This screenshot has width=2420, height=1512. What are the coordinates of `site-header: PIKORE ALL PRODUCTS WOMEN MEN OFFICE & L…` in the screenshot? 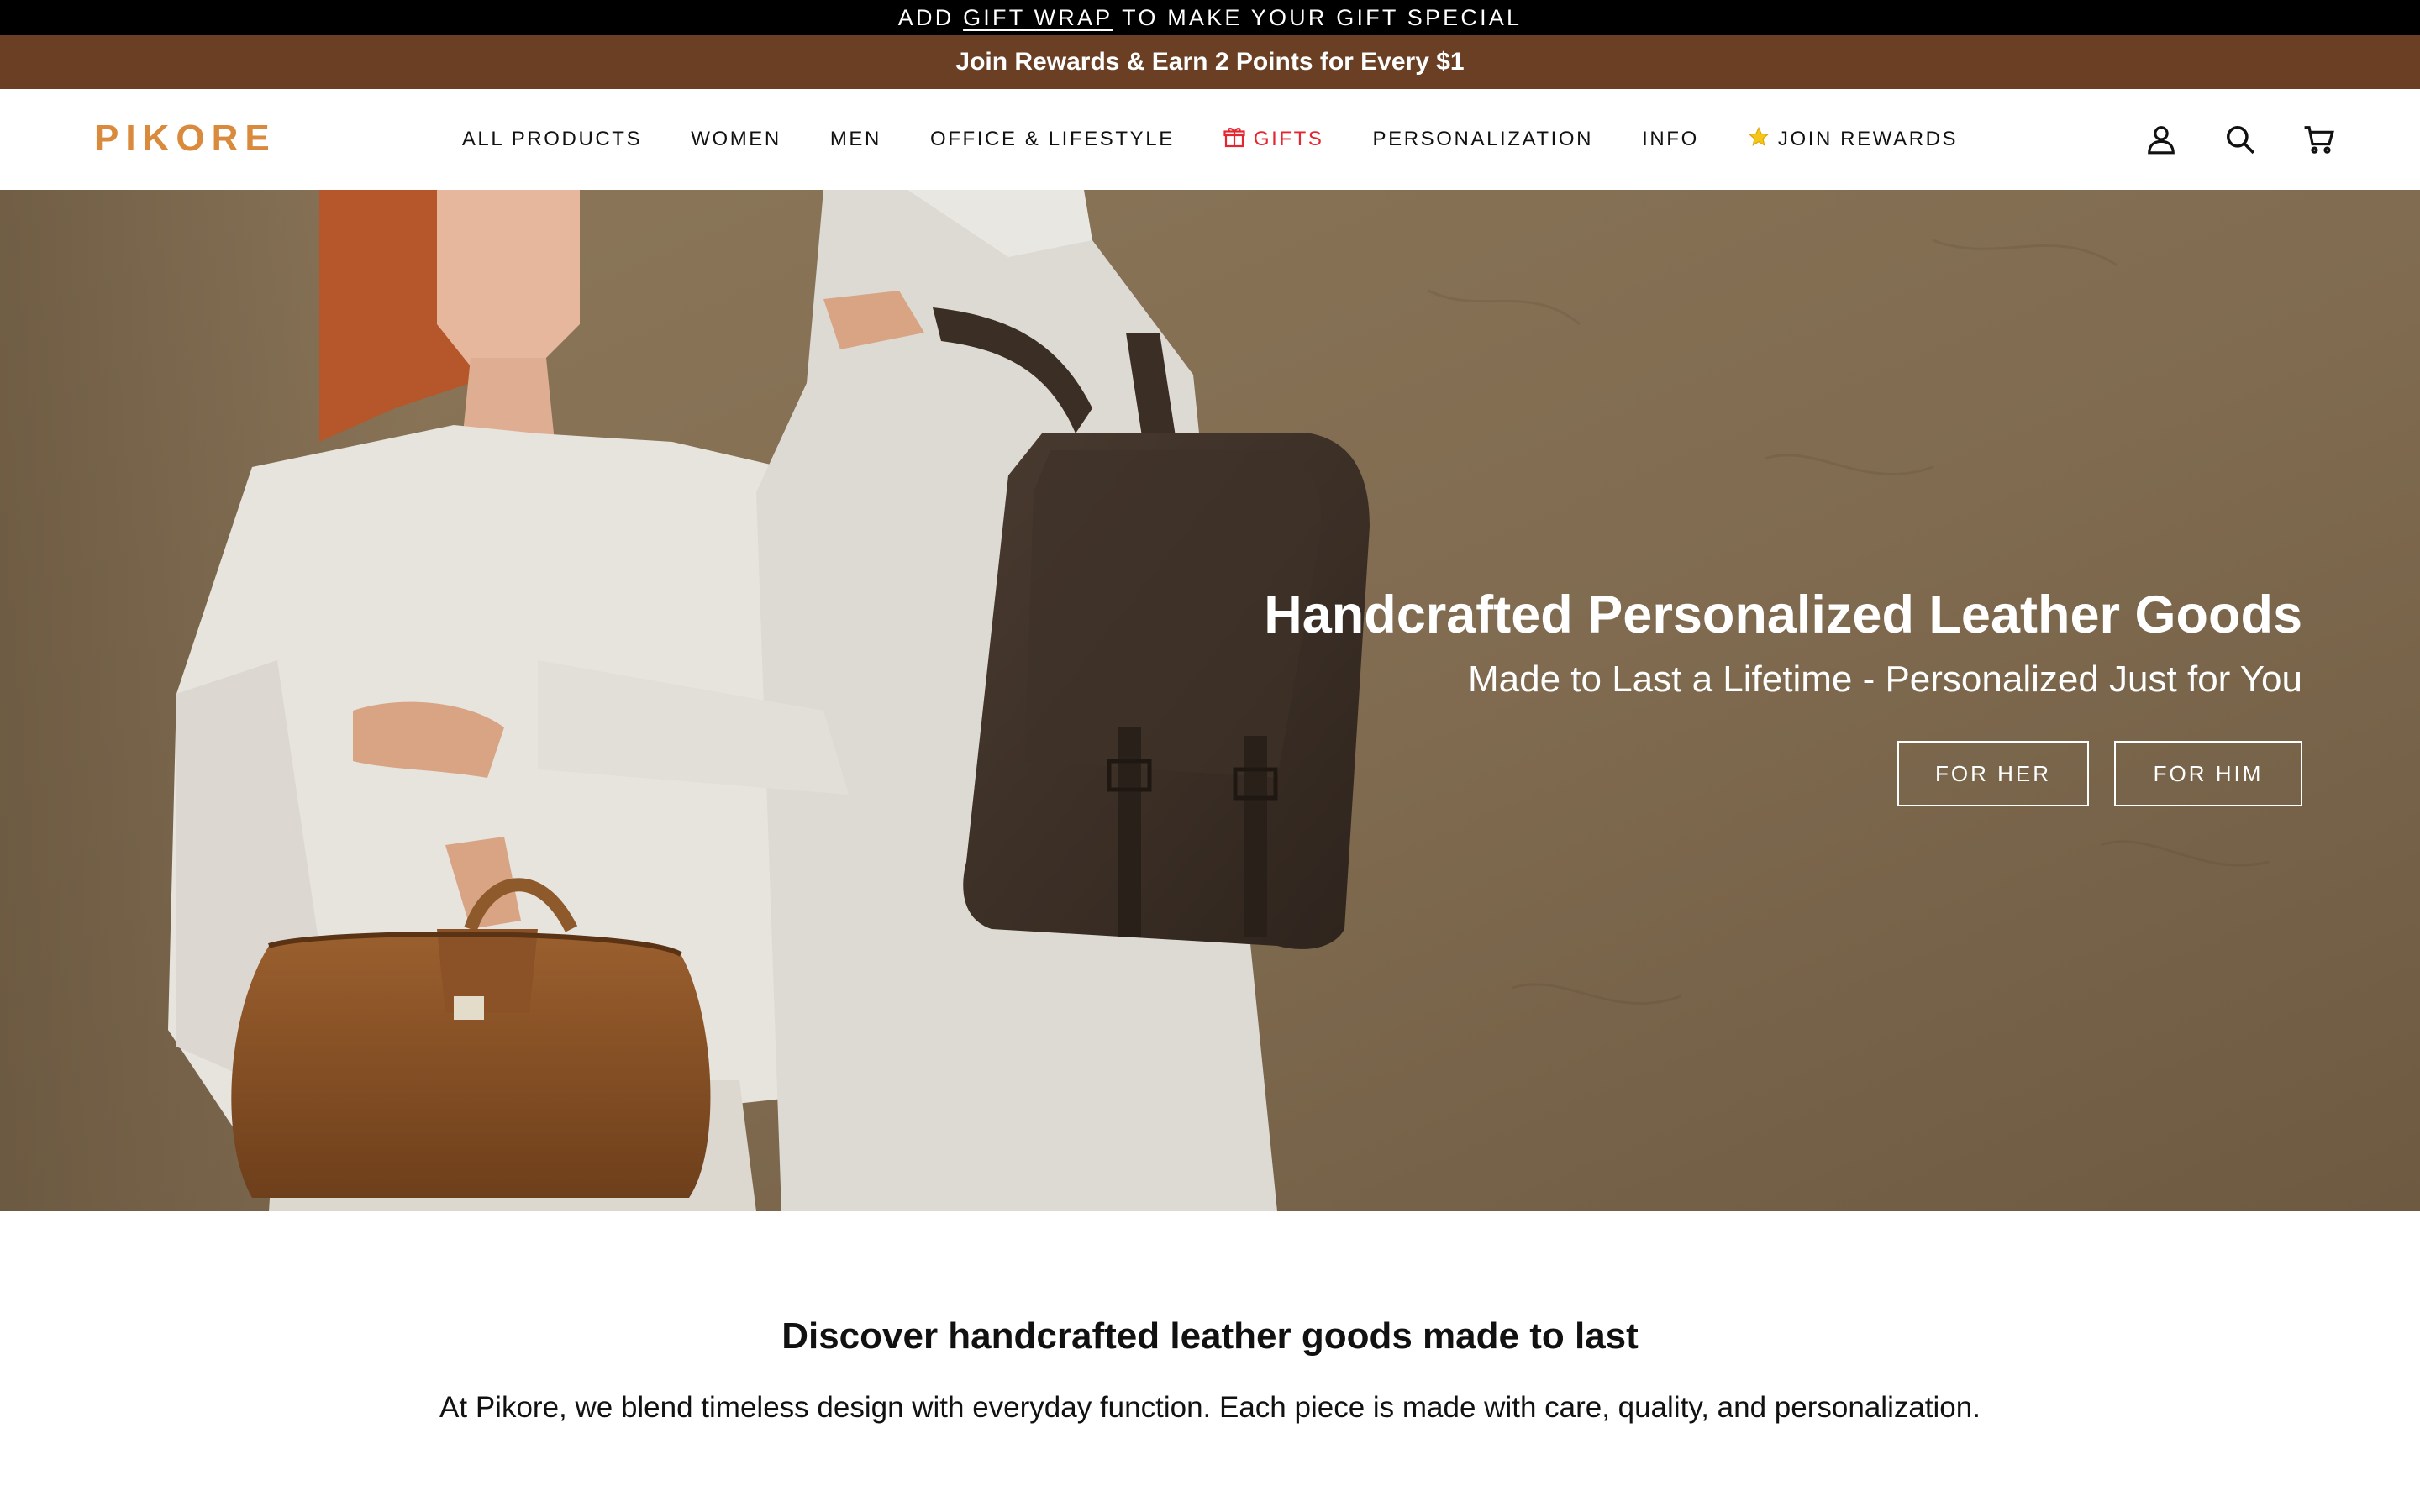 It's located at (1210, 139).